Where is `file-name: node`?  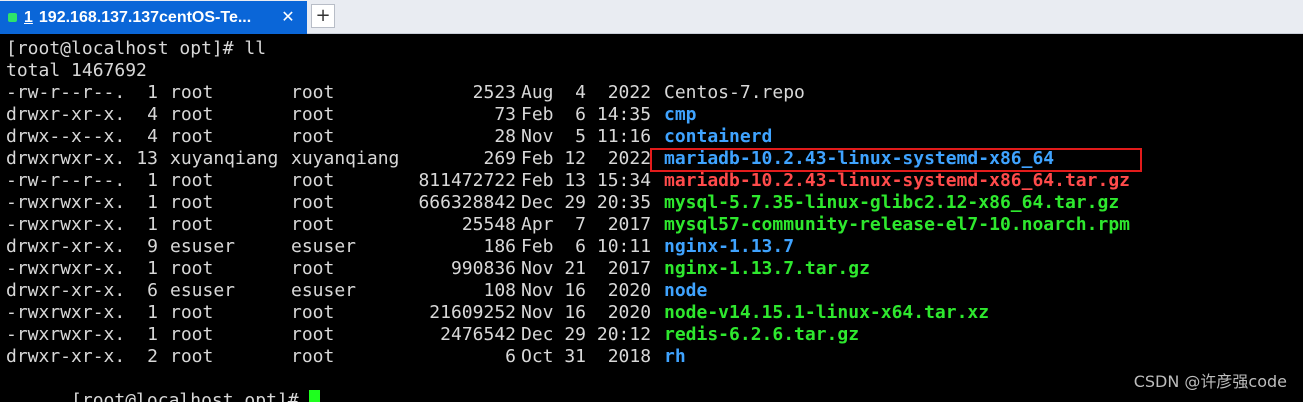 file-name: node is located at coordinates (686, 290).